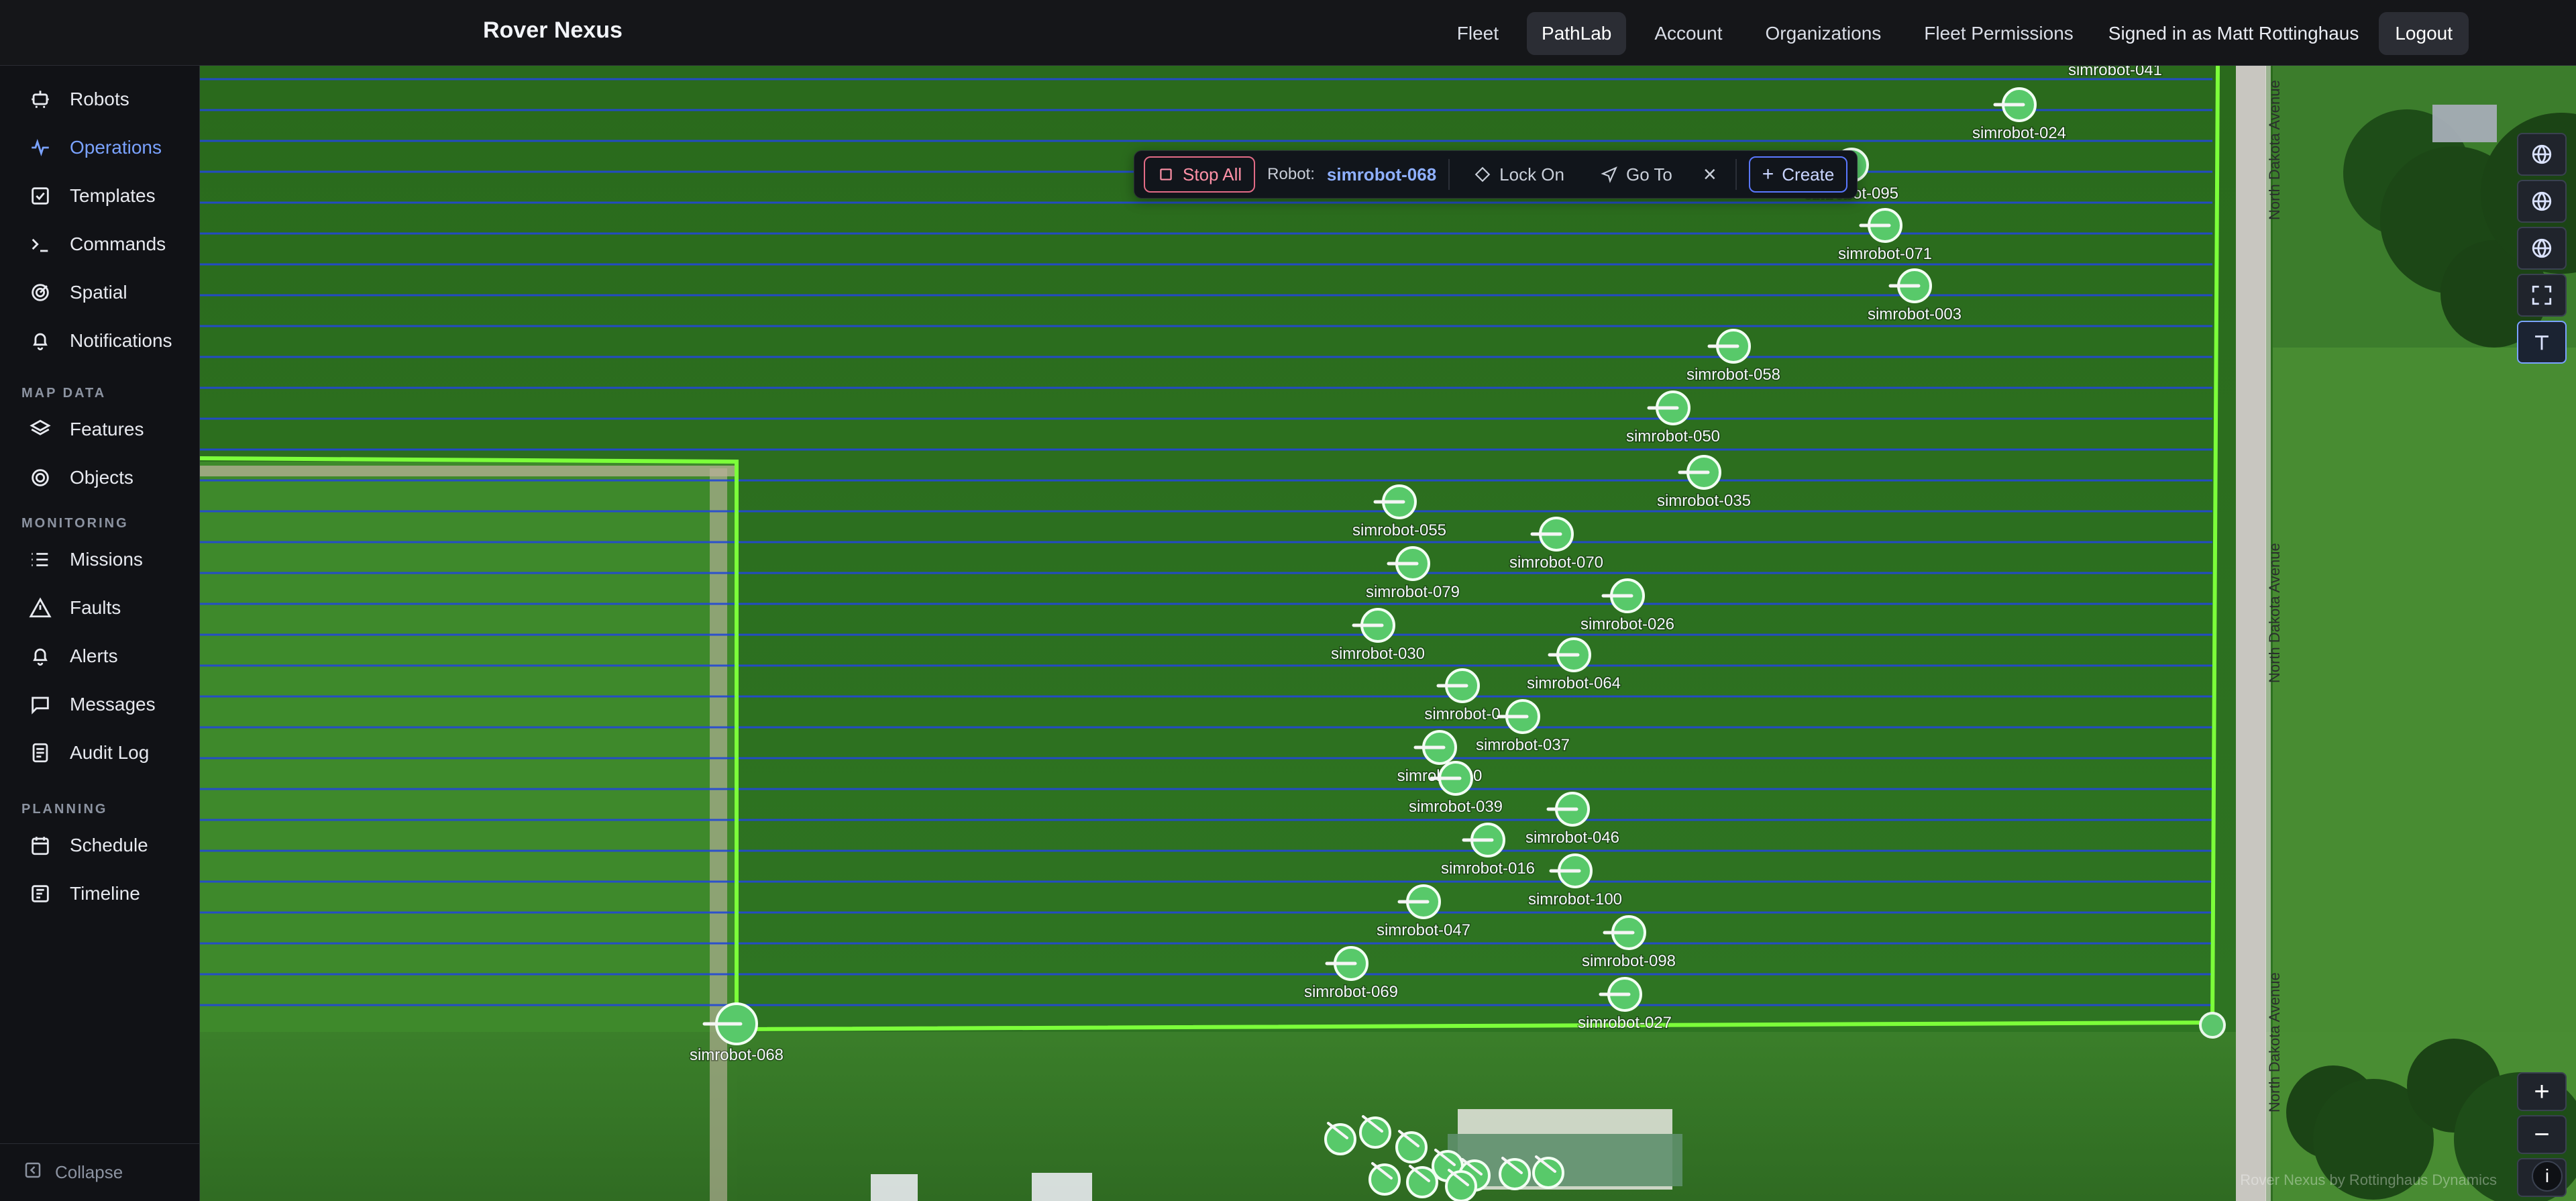 The width and height of the screenshot is (2576, 1201). What do you see at coordinates (1577, 33) in the screenshot?
I see `nav-pathlab: PathLab` at bounding box center [1577, 33].